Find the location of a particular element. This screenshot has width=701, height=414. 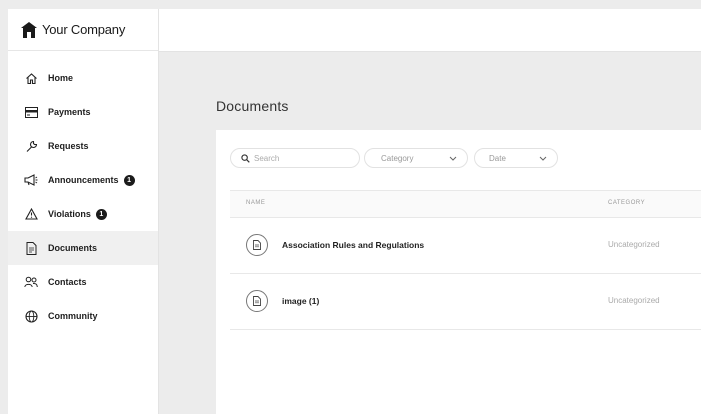

search-placeholder: Search is located at coordinates (267, 158).